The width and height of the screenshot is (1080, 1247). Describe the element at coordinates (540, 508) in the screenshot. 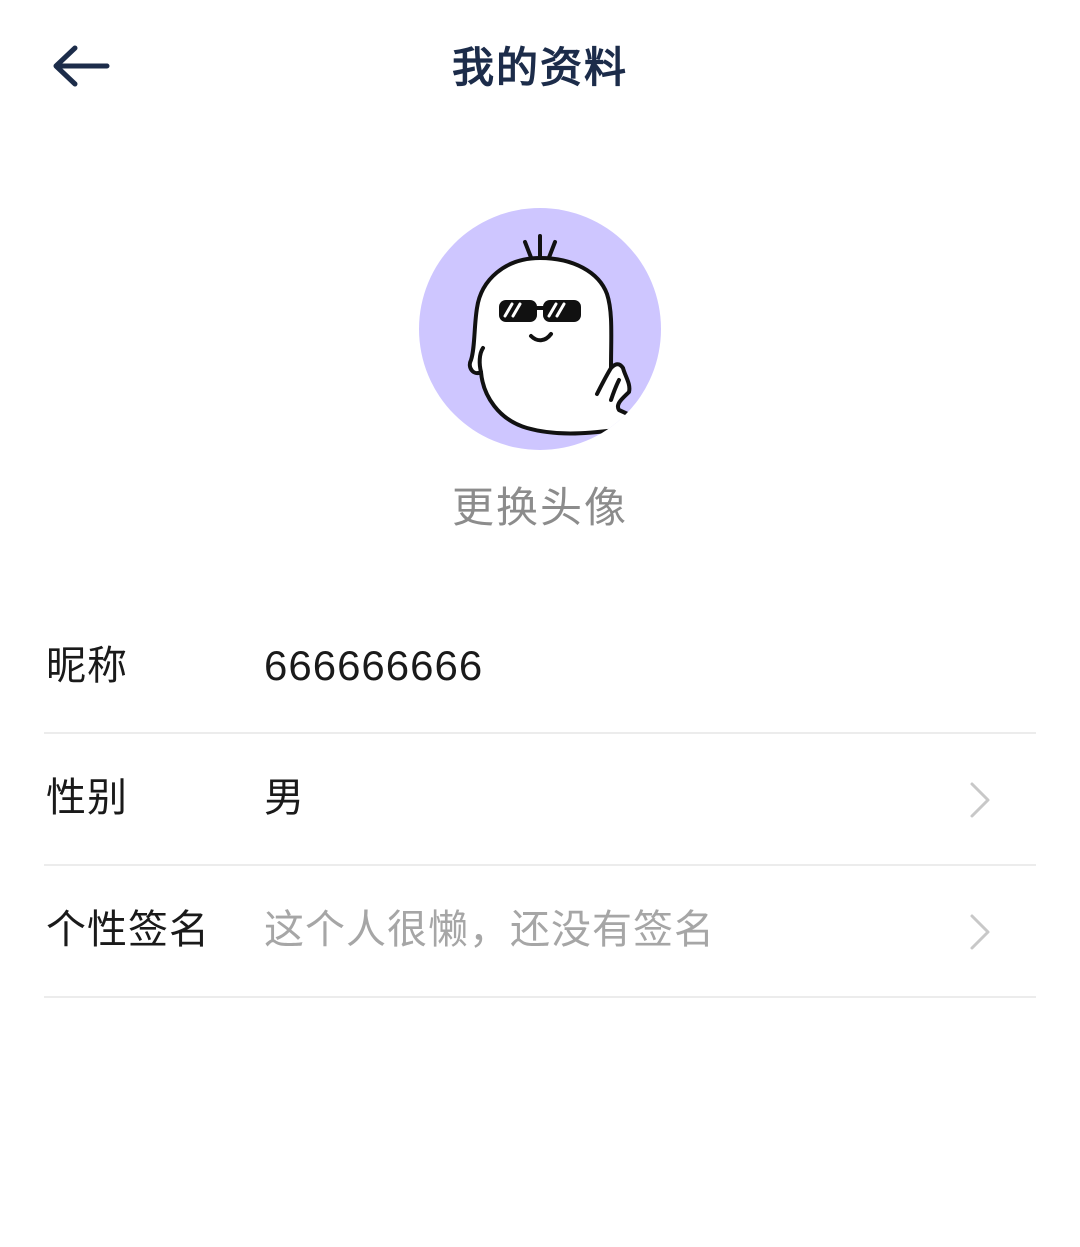

I see `change-avatar-link: 更换头像` at that location.